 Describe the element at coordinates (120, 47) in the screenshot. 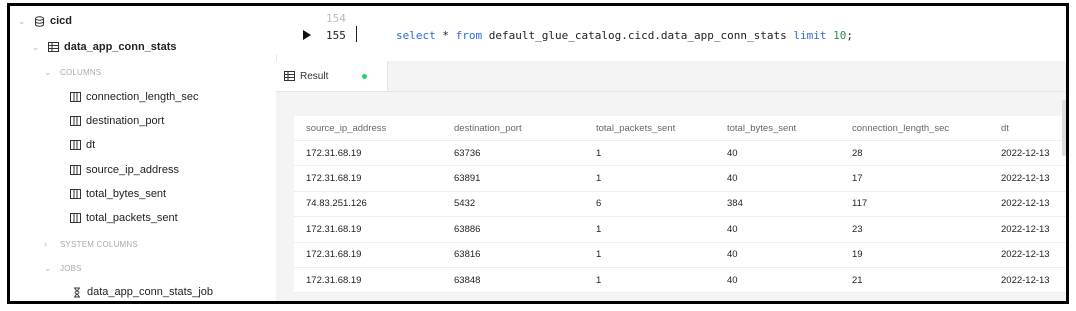

I see `table-label: data_app_conn_stats` at that location.